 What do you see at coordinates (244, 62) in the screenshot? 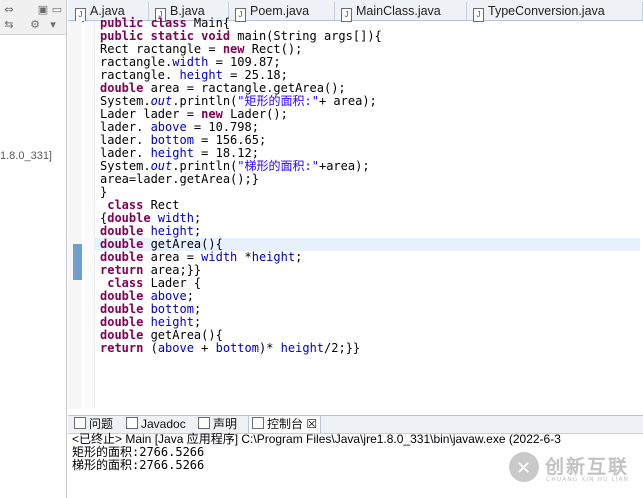
I see `code-token: = 109.87;` at bounding box center [244, 62].